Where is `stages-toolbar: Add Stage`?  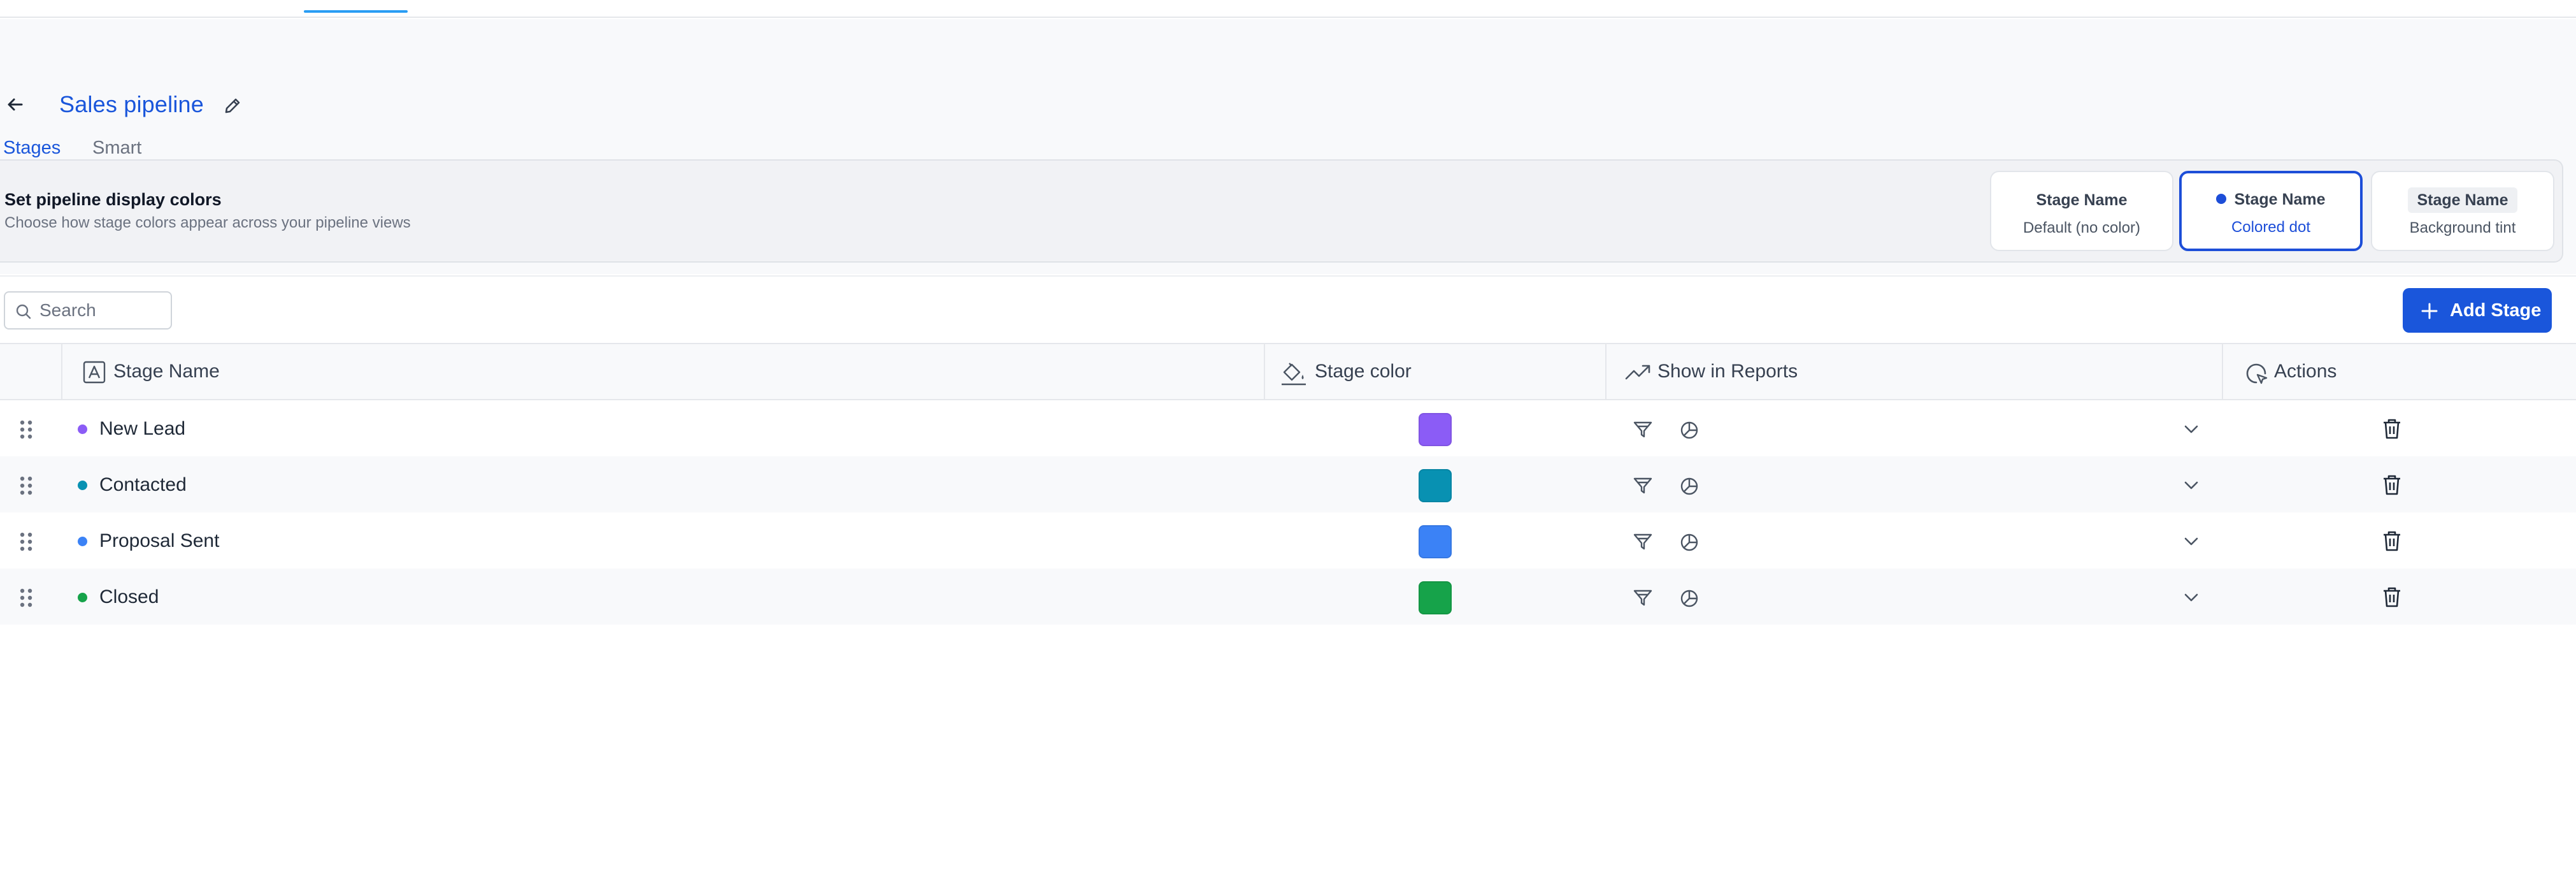
stages-toolbar: Add Stage is located at coordinates (1288, 309).